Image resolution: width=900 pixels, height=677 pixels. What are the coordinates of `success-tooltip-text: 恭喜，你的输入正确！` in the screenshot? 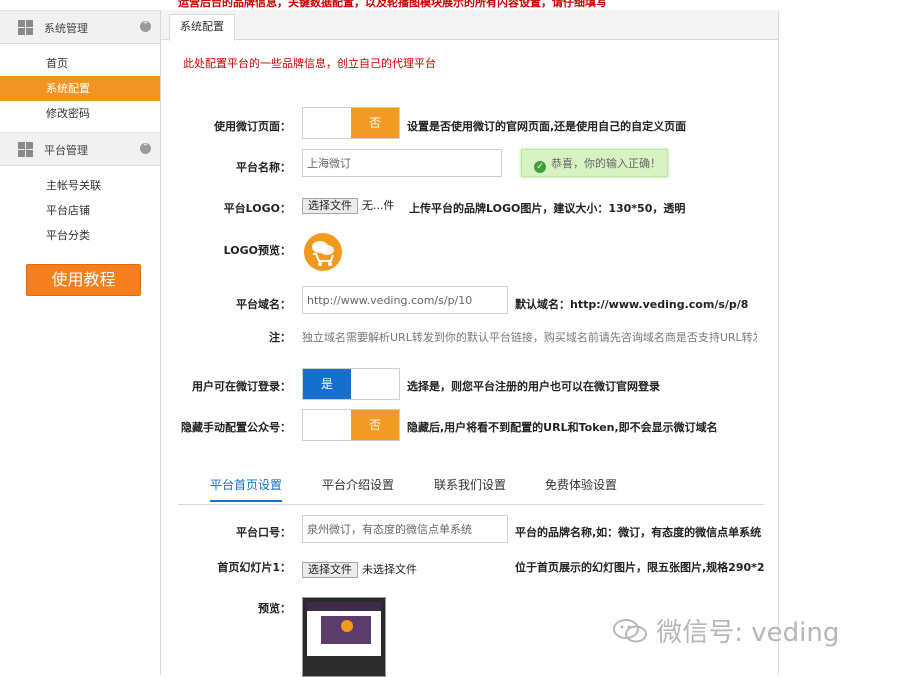 It's located at (606, 163).